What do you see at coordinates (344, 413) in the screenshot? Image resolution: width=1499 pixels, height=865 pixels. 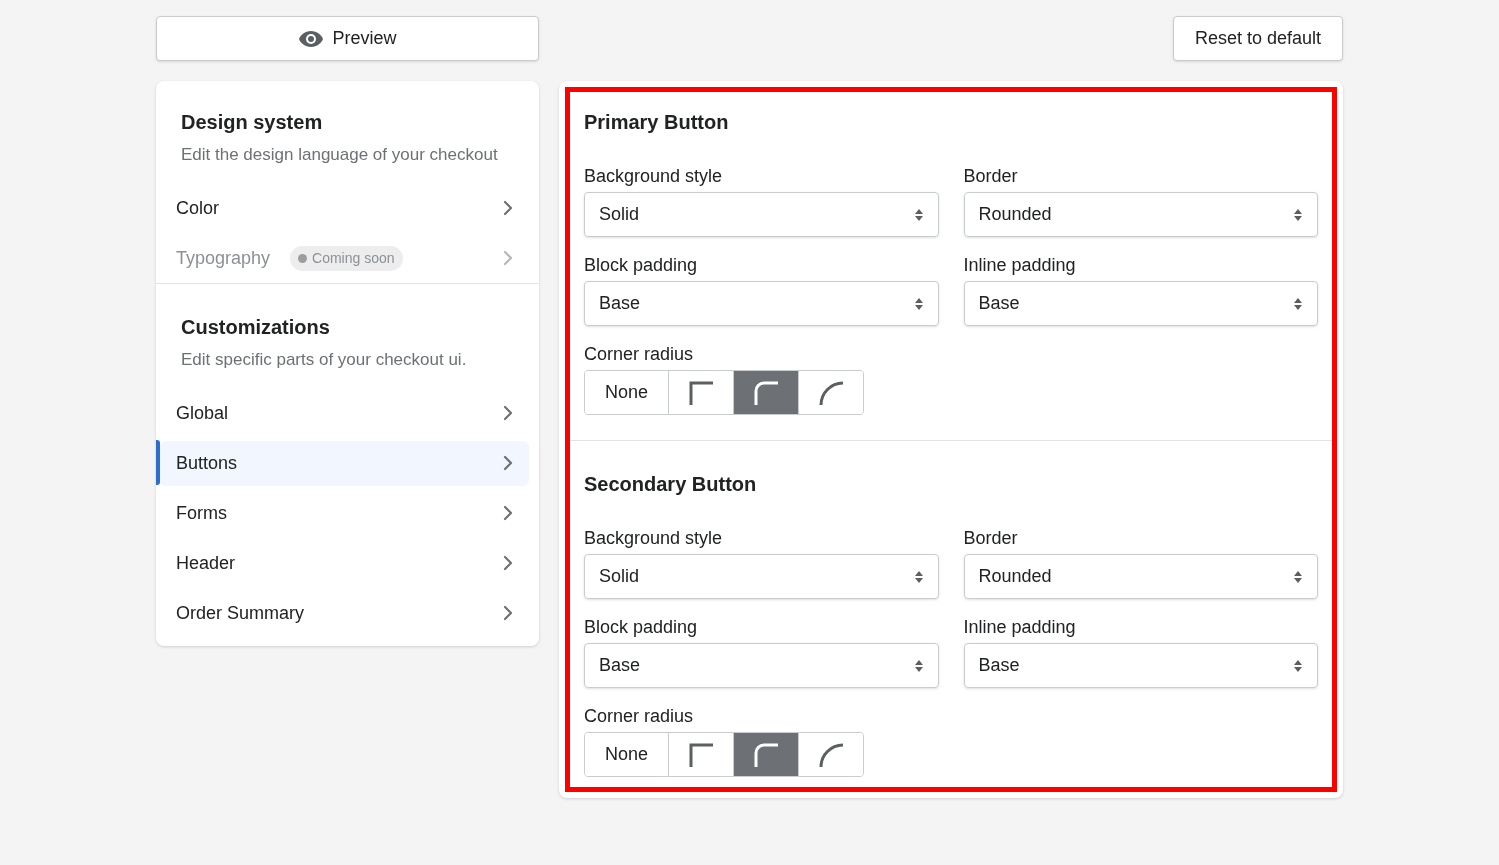 I see `sidebar-item: Global` at bounding box center [344, 413].